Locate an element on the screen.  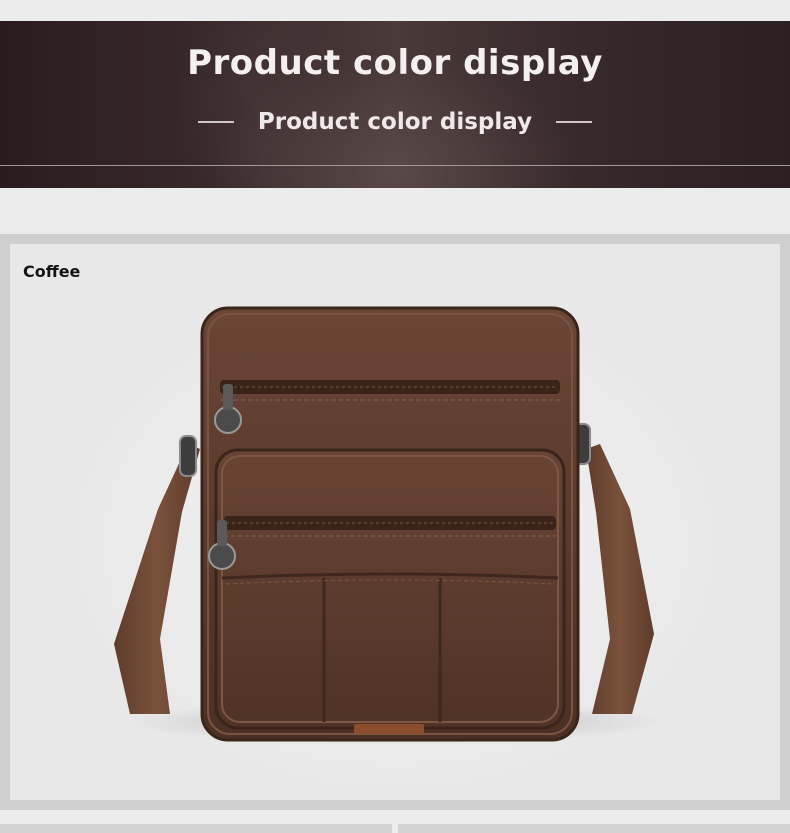
decorative-line-left is located at coordinates (215, 122).